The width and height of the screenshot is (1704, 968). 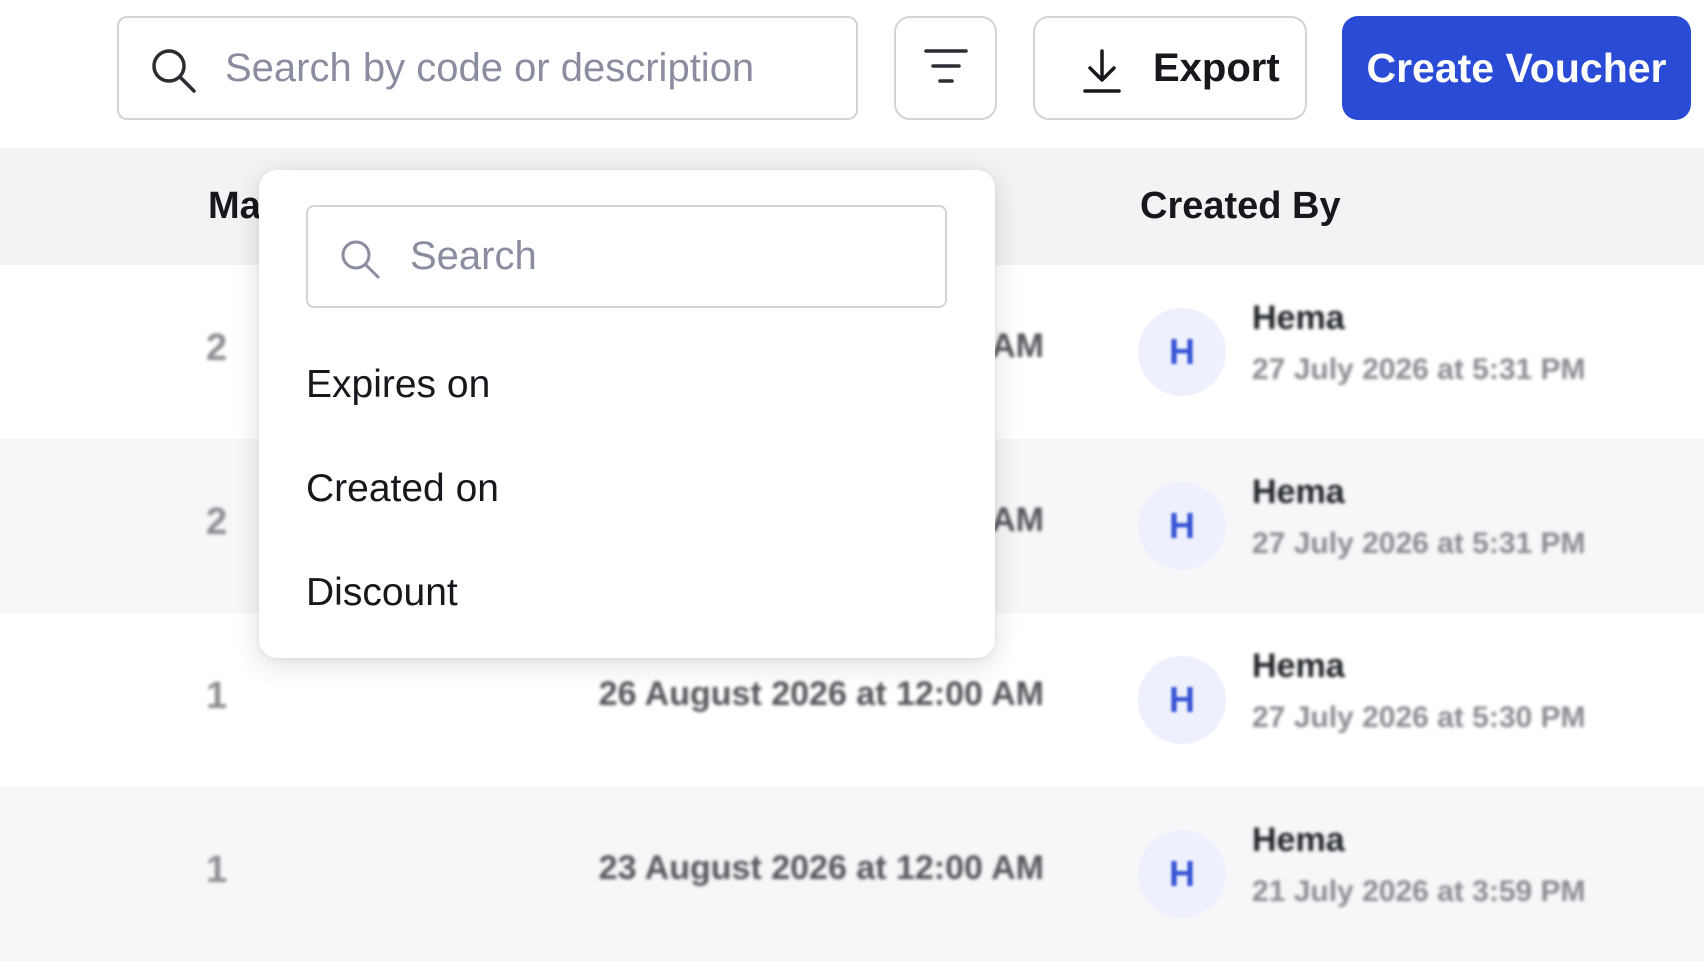 What do you see at coordinates (234, 206) in the screenshot?
I see `column-header-partial: Ma` at bounding box center [234, 206].